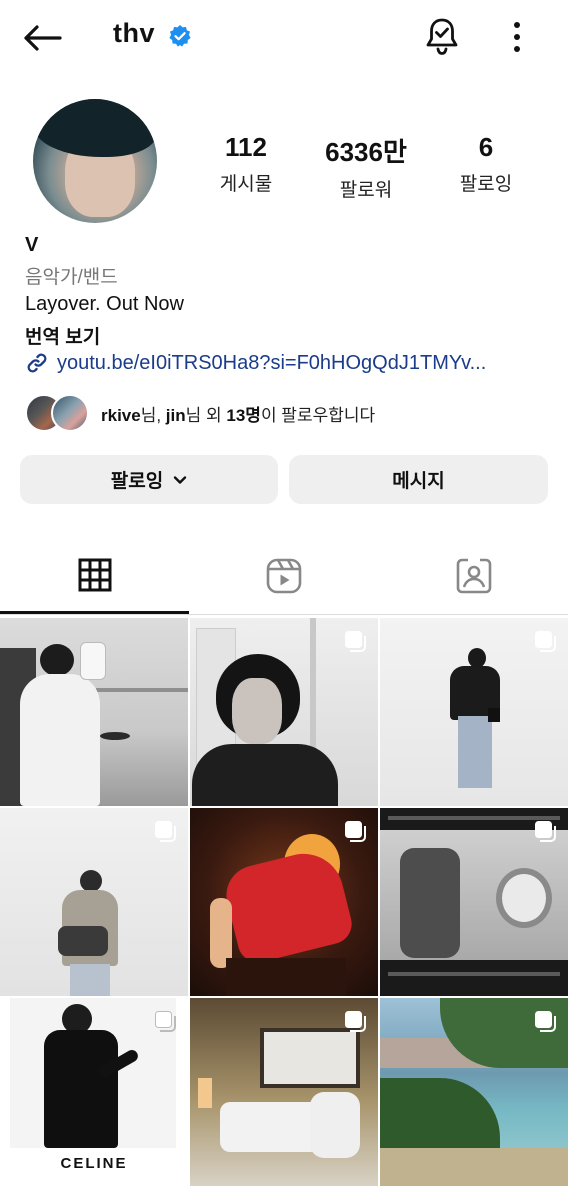 This screenshot has height=1200, width=568. Describe the element at coordinates (37, 363) in the screenshot. I see `link-icon` at that location.